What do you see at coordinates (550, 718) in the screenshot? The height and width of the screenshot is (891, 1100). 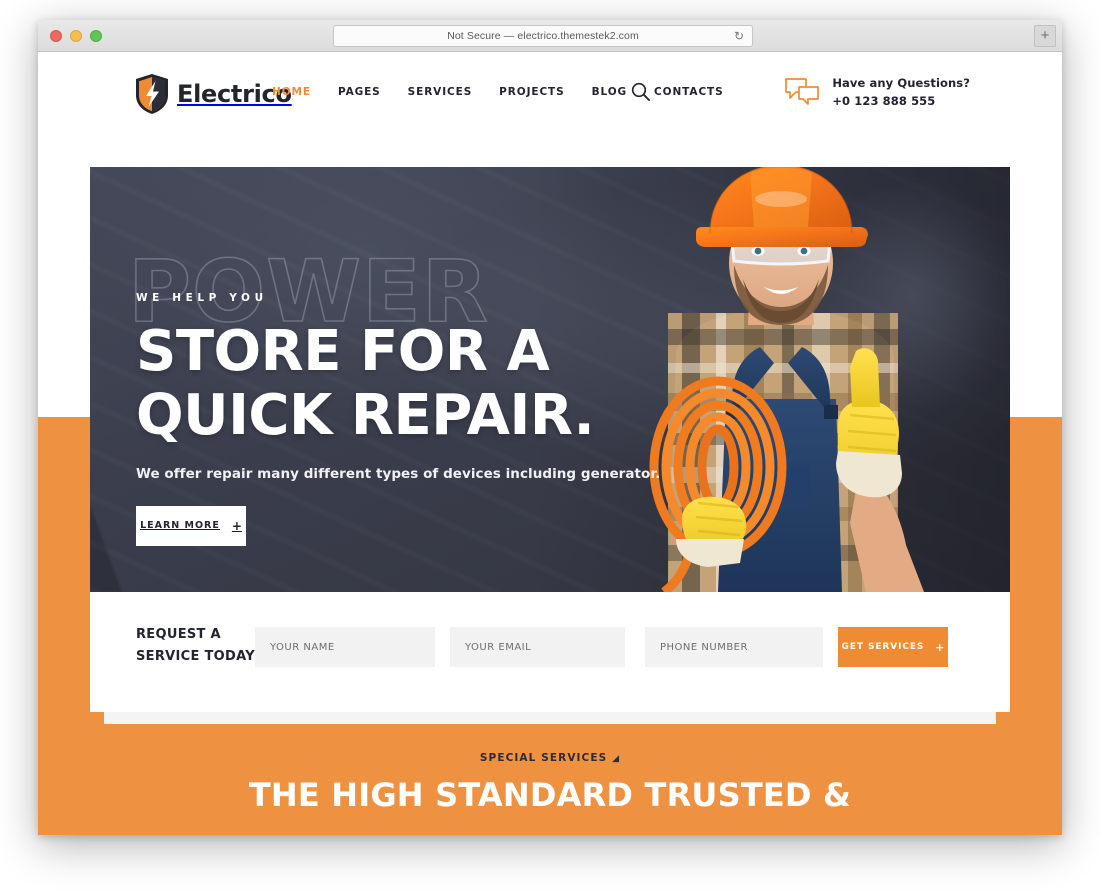 I see `form-card-shadow` at bounding box center [550, 718].